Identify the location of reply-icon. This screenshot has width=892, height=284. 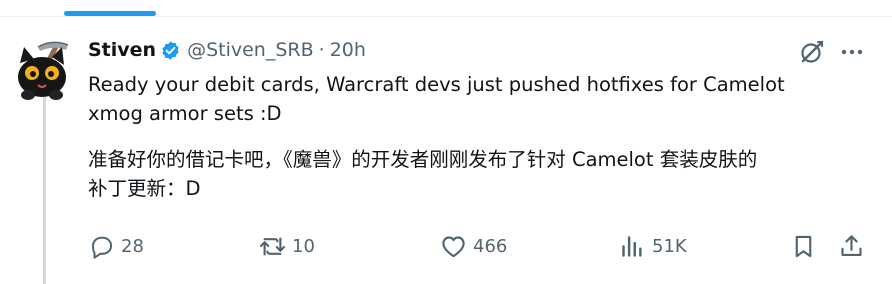
(102, 247).